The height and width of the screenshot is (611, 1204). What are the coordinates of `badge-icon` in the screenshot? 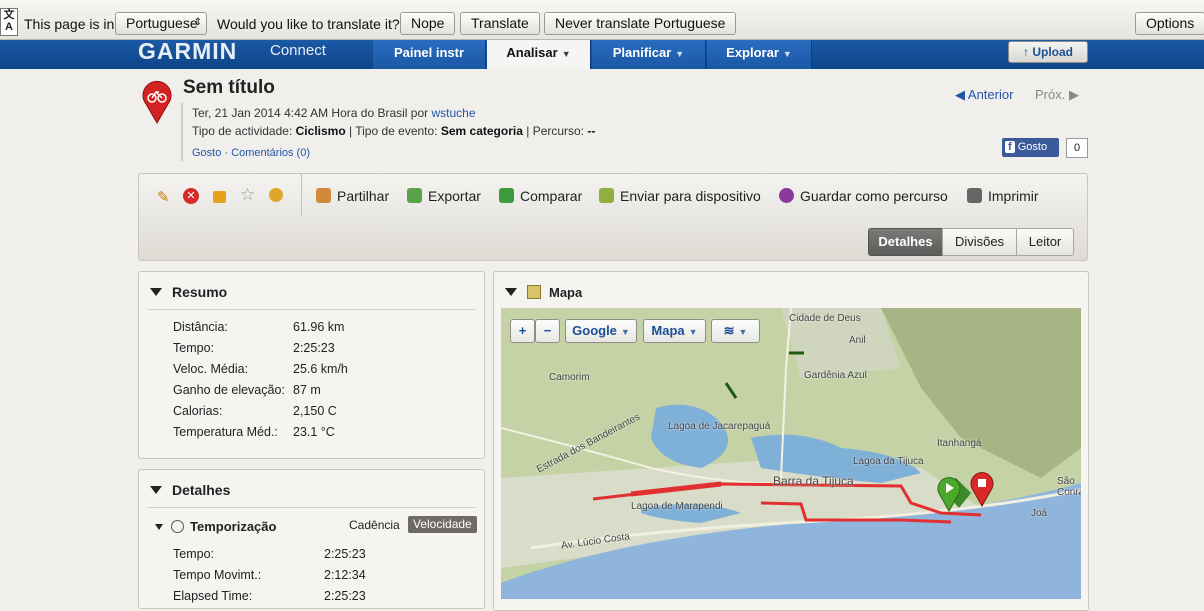 It's located at (276, 195).